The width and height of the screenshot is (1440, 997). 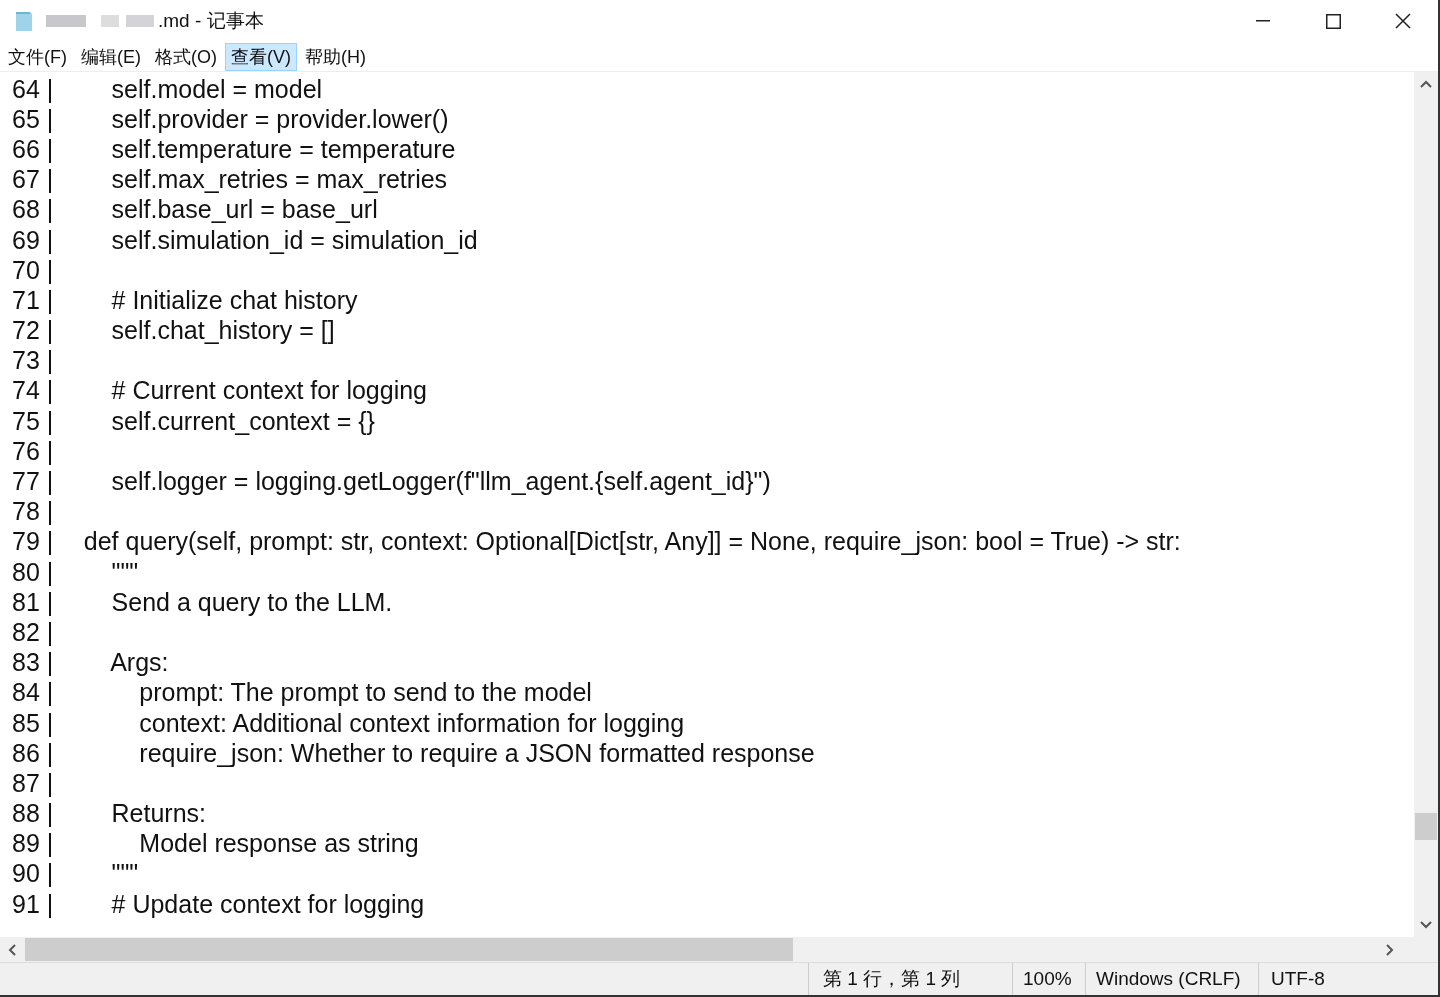 What do you see at coordinates (33, 89) in the screenshot?
I see `line-number: 64 |` at bounding box center [33, 89].